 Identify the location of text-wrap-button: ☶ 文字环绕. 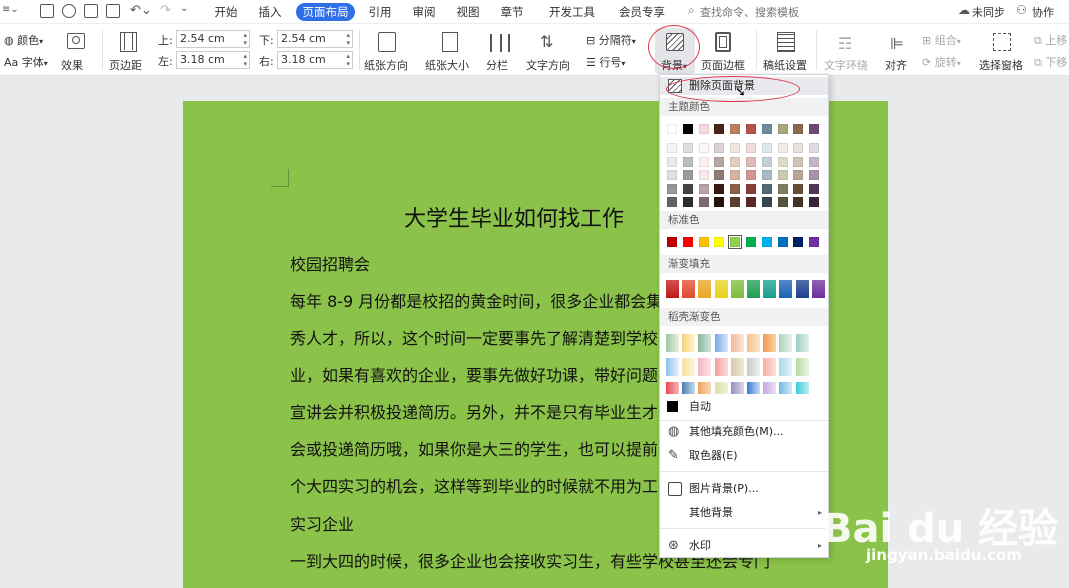
(847, 52).